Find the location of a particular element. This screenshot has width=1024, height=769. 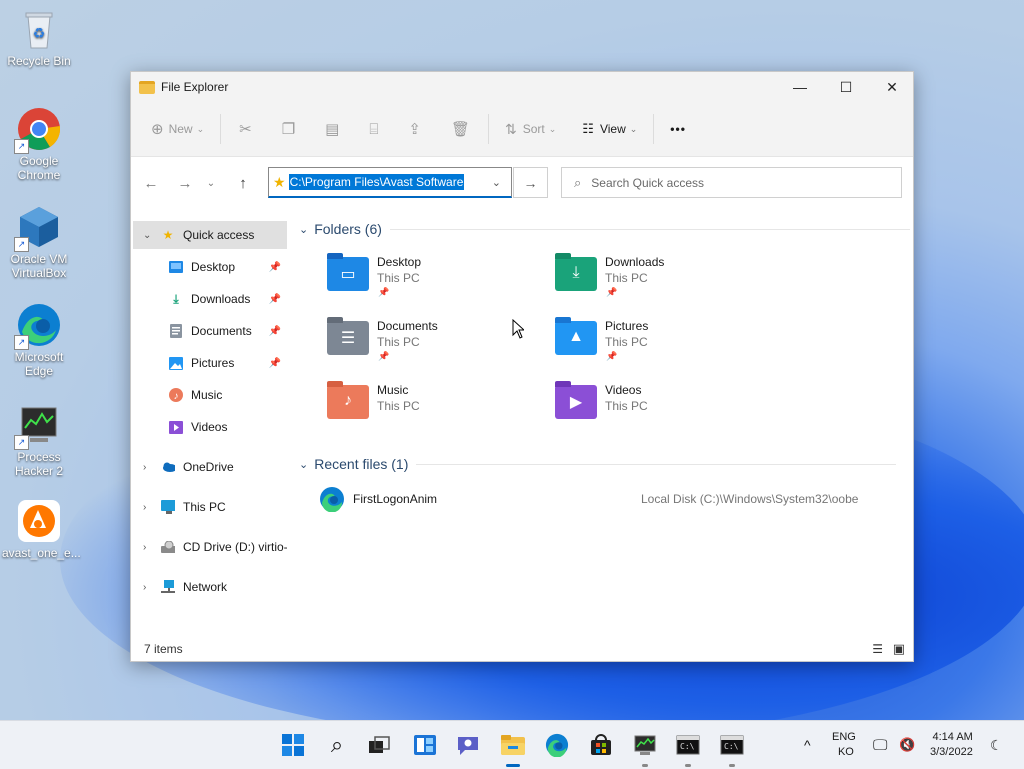

folder-tile-videos: ▶ Videos This PC is located at coordinates (657, 411).